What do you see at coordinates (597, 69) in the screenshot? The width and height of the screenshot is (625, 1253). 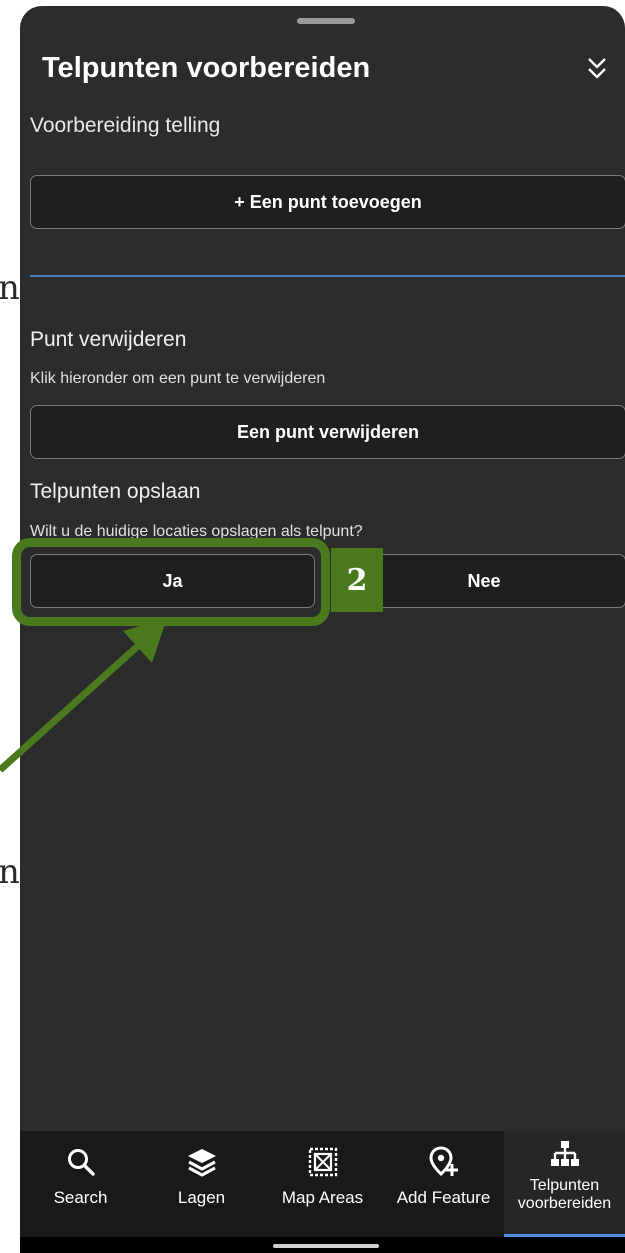 I see `chevron-double-down-icon` at bounding box center [597, 69].